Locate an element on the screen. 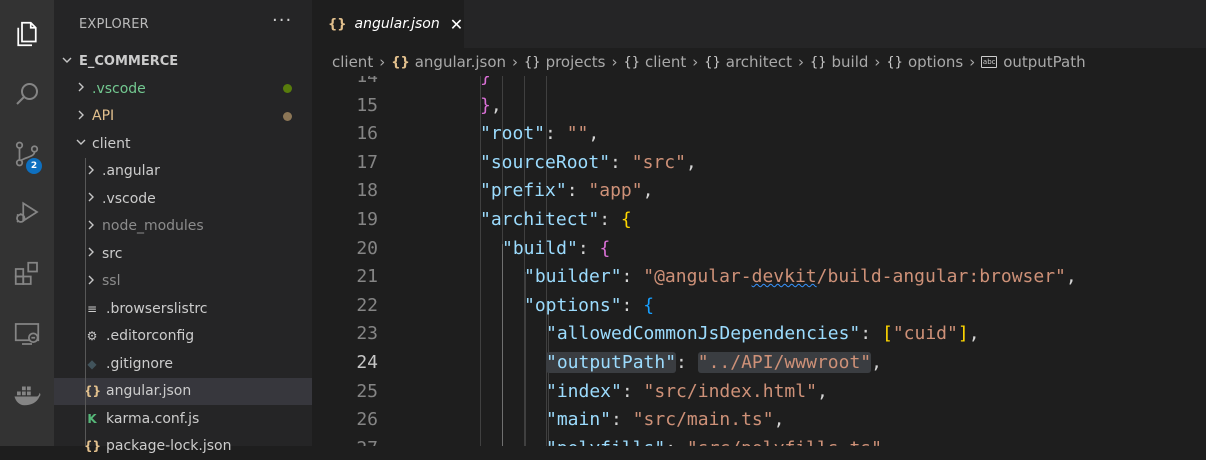 The height and width of the screenshot is (460, 1206). file-item: ≡ .browserslistrc is located at coordinates (183, 308).